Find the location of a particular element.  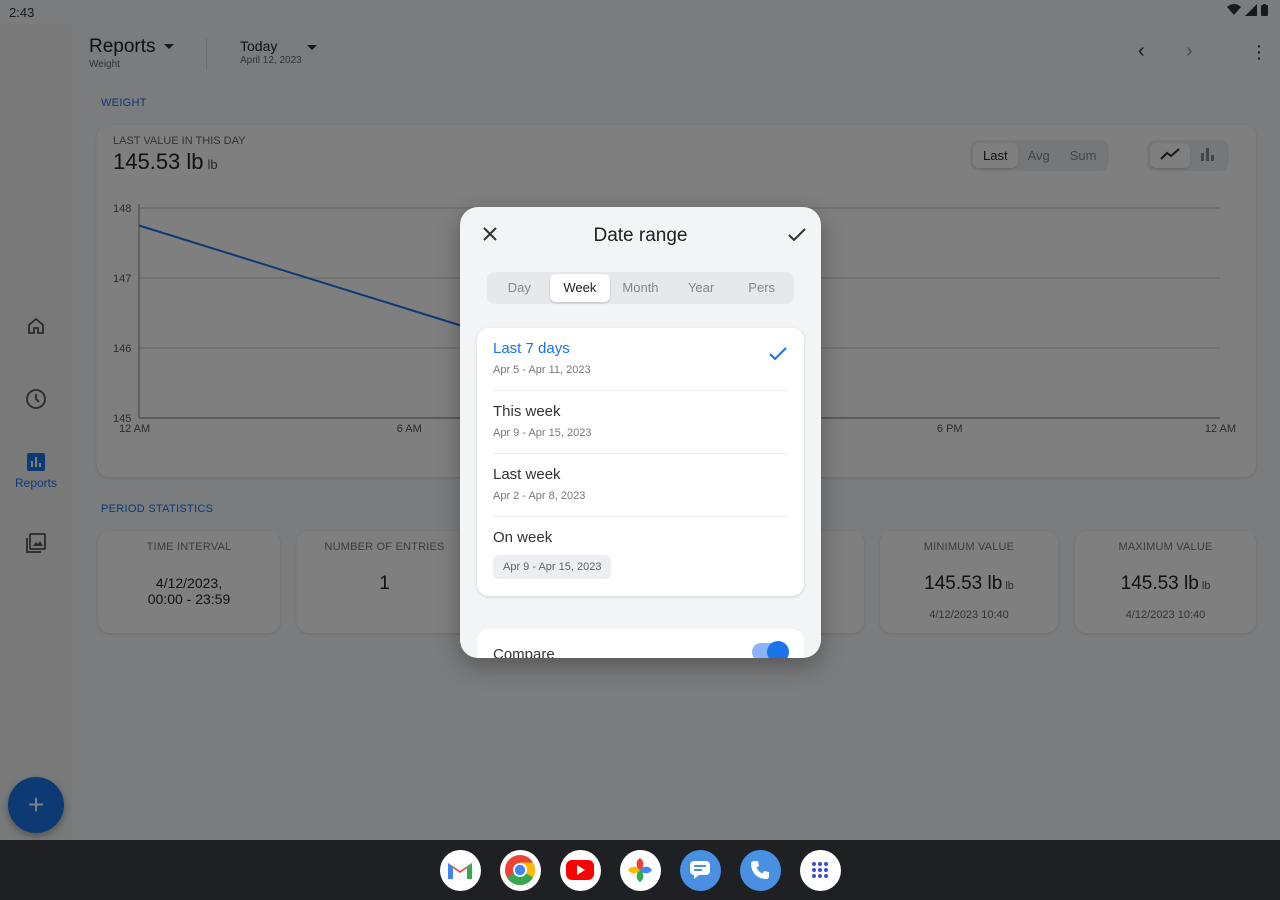

option-on-week: On week Apr 9 - Apr 15, 2023 is located at coordinates (640, 556).